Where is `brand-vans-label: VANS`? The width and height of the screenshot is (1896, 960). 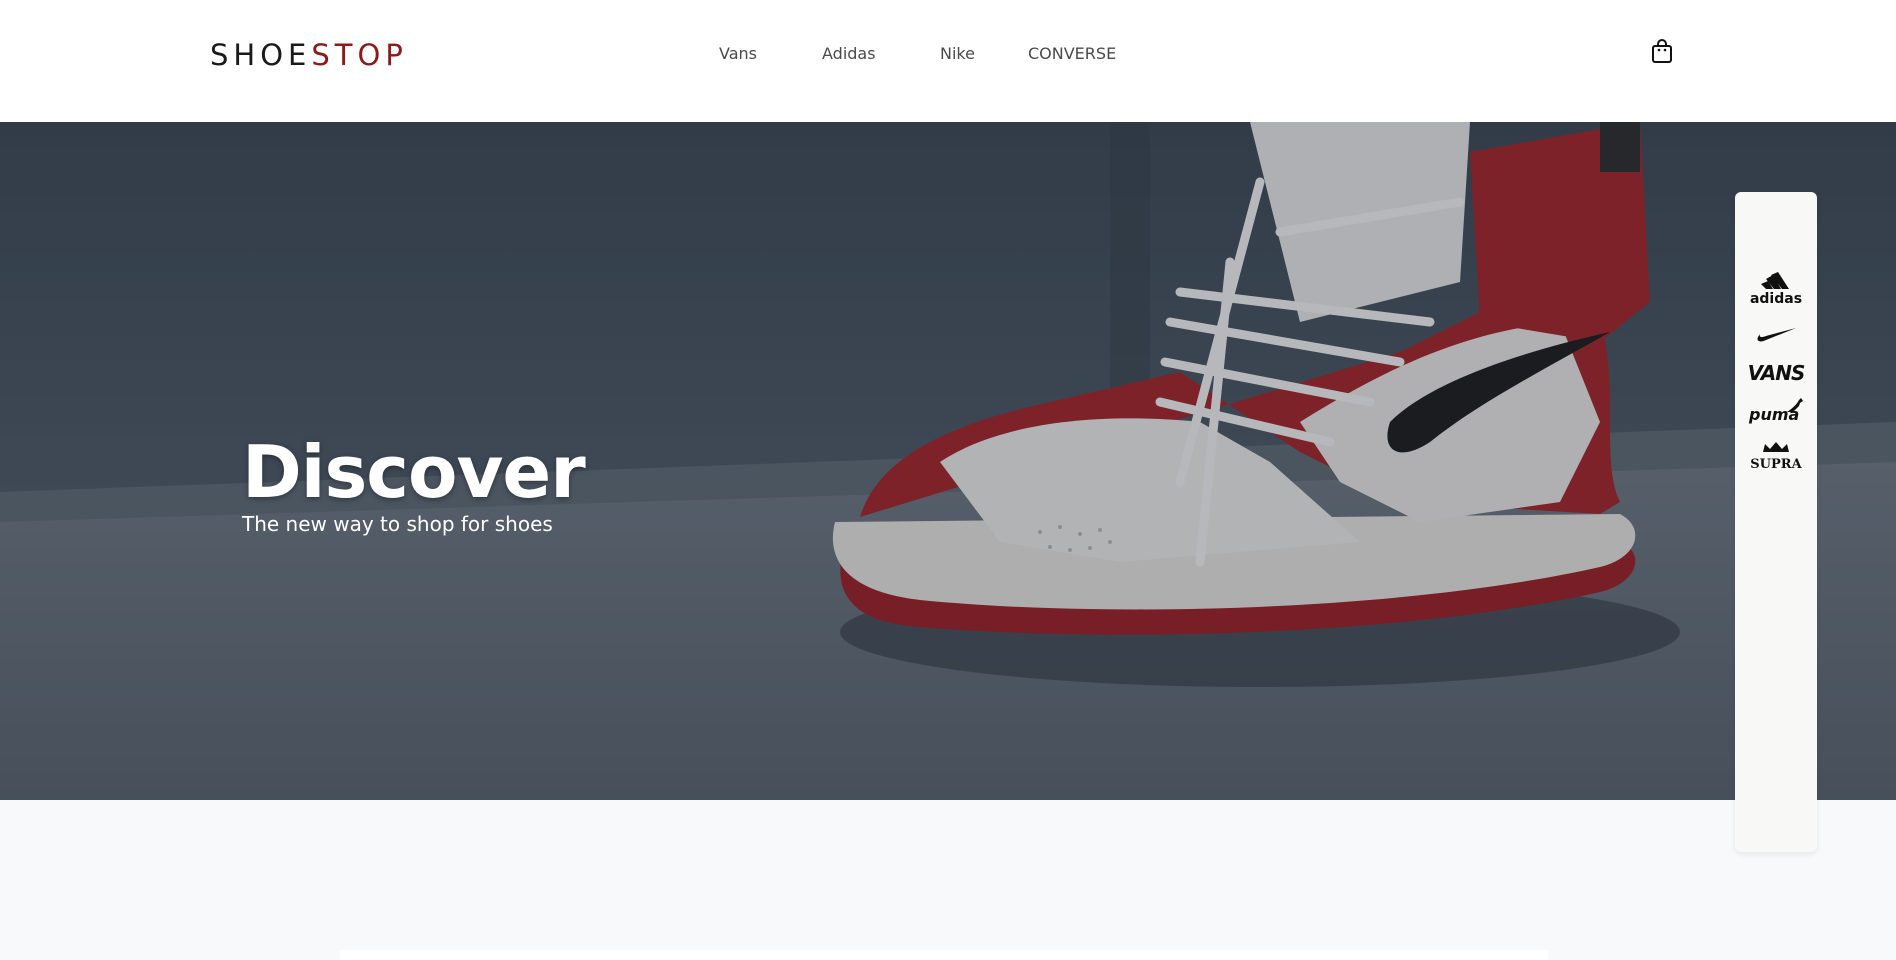
brand-vans-label: VANS is located at coordinates (1776, 373).